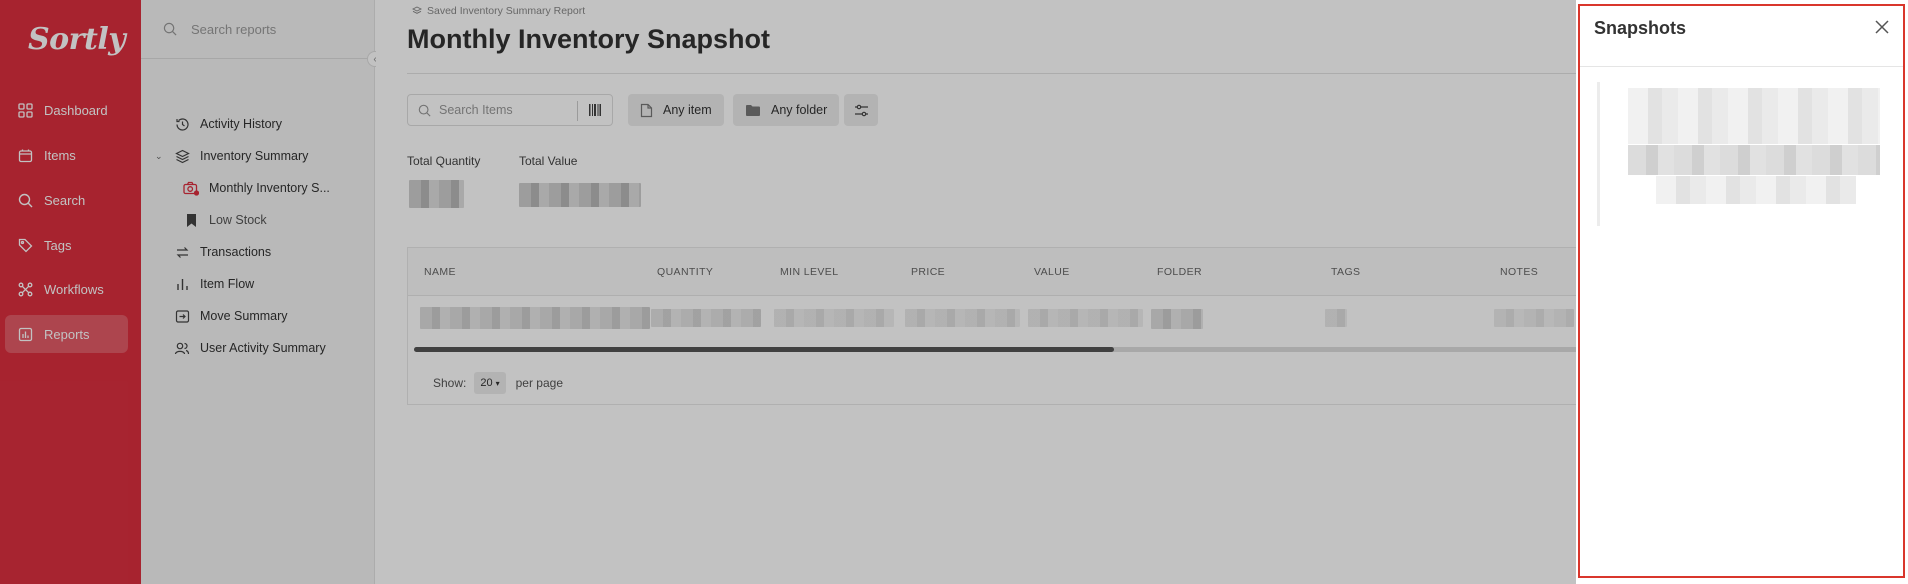  I want to click on divider, so click(1741, 66).